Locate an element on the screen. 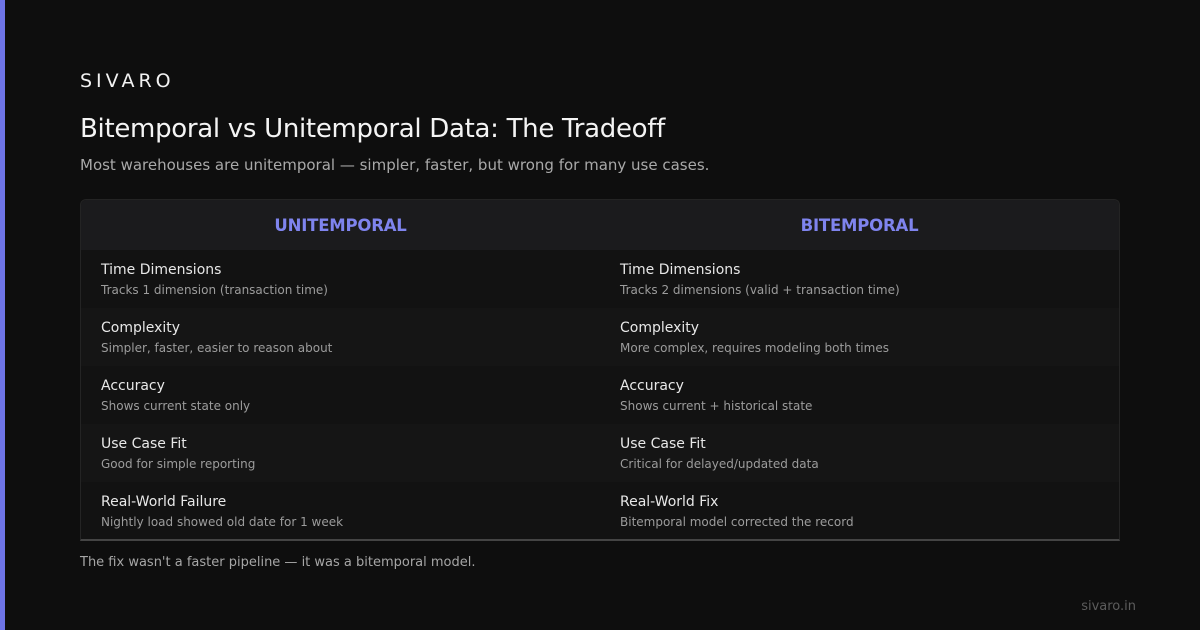 The image size is (1200, 630). table-cell-unitemporal: Accuracy Shows current state only is located at coordinates (340, 395).